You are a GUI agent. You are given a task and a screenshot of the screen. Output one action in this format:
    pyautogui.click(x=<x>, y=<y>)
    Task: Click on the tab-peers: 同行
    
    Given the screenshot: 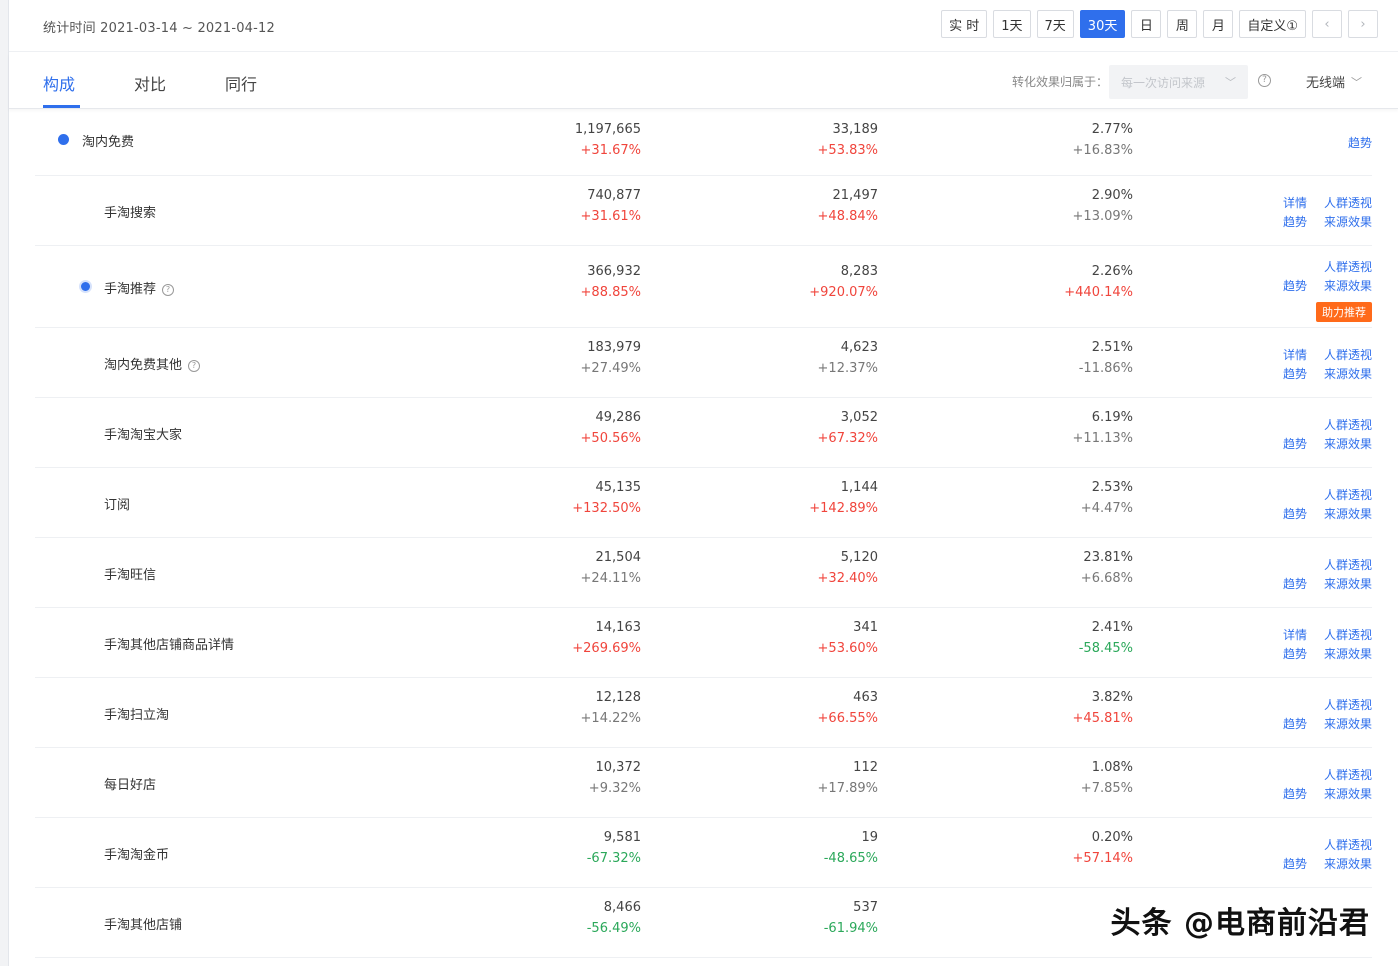 What is the action you would take?
    pyautogui.click(x=241, y=83)
    